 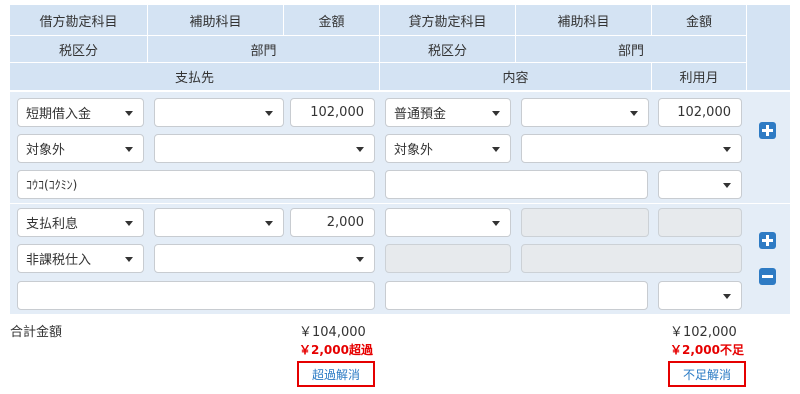 What do you see at coordinates (79, 49) in the screenshot?
I see `header-debit-tax: 税区分` at bounding box center [79, 49].